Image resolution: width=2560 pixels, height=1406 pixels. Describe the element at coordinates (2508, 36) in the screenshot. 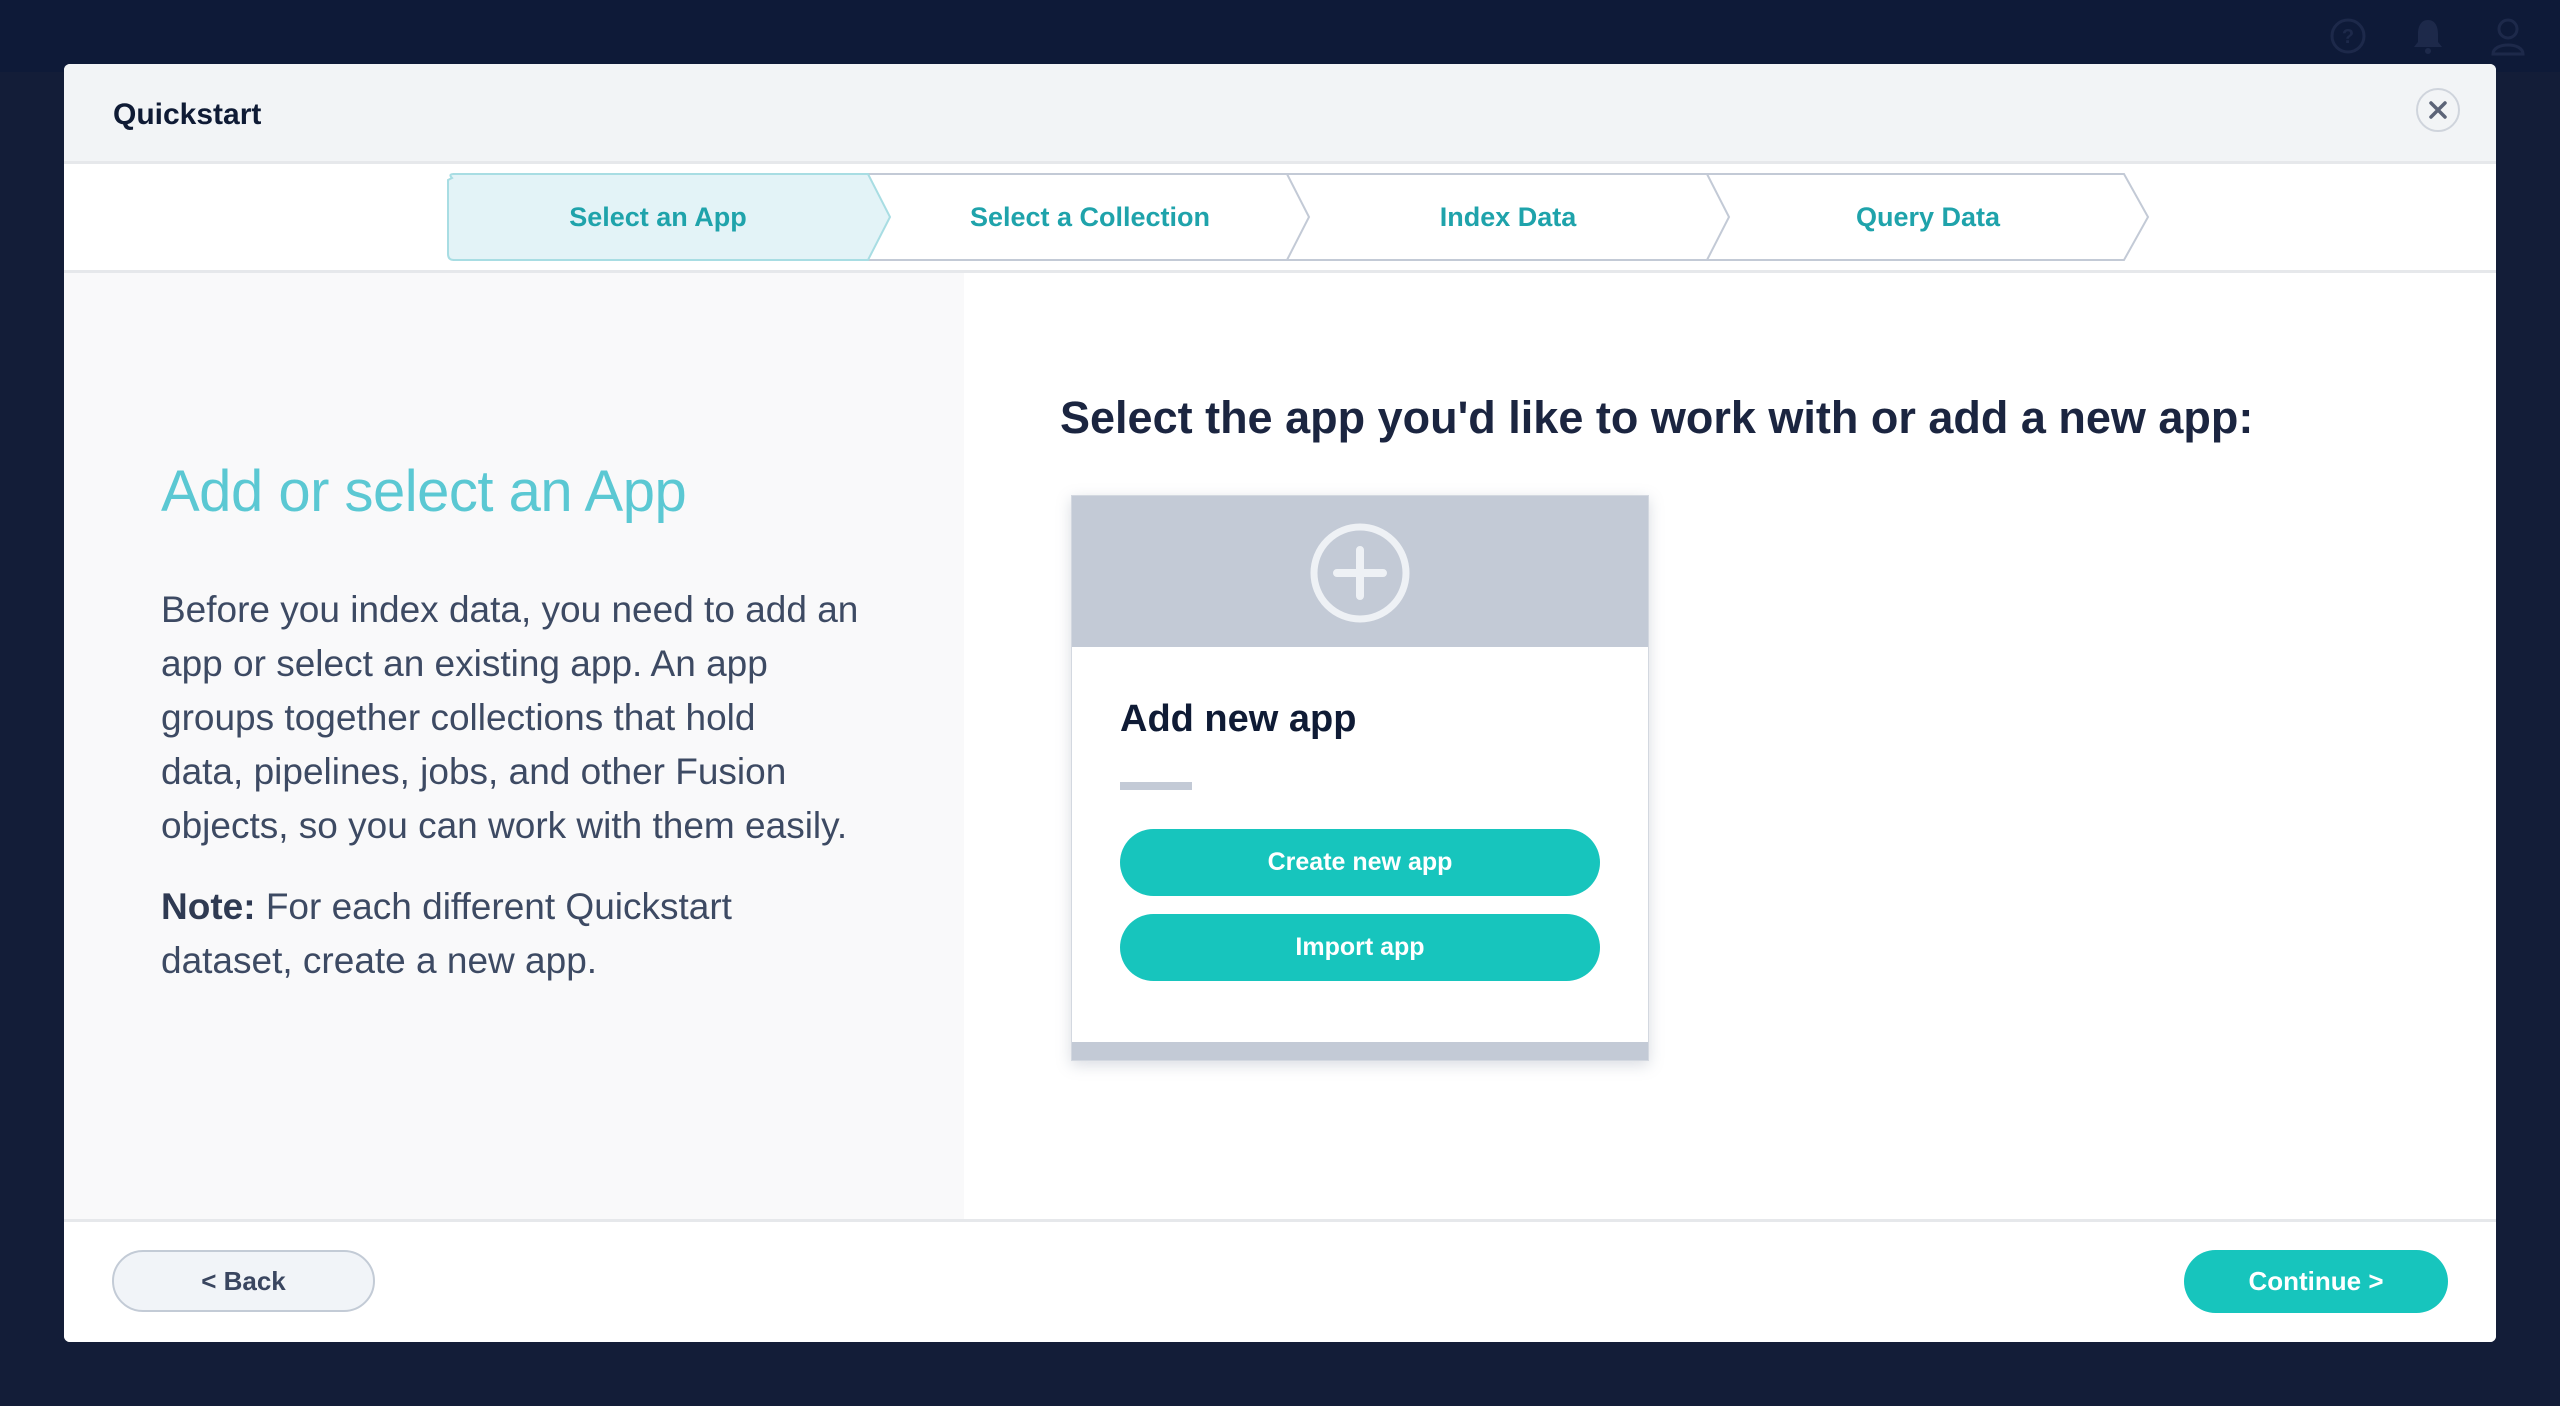

I see `user-icon` at that location.